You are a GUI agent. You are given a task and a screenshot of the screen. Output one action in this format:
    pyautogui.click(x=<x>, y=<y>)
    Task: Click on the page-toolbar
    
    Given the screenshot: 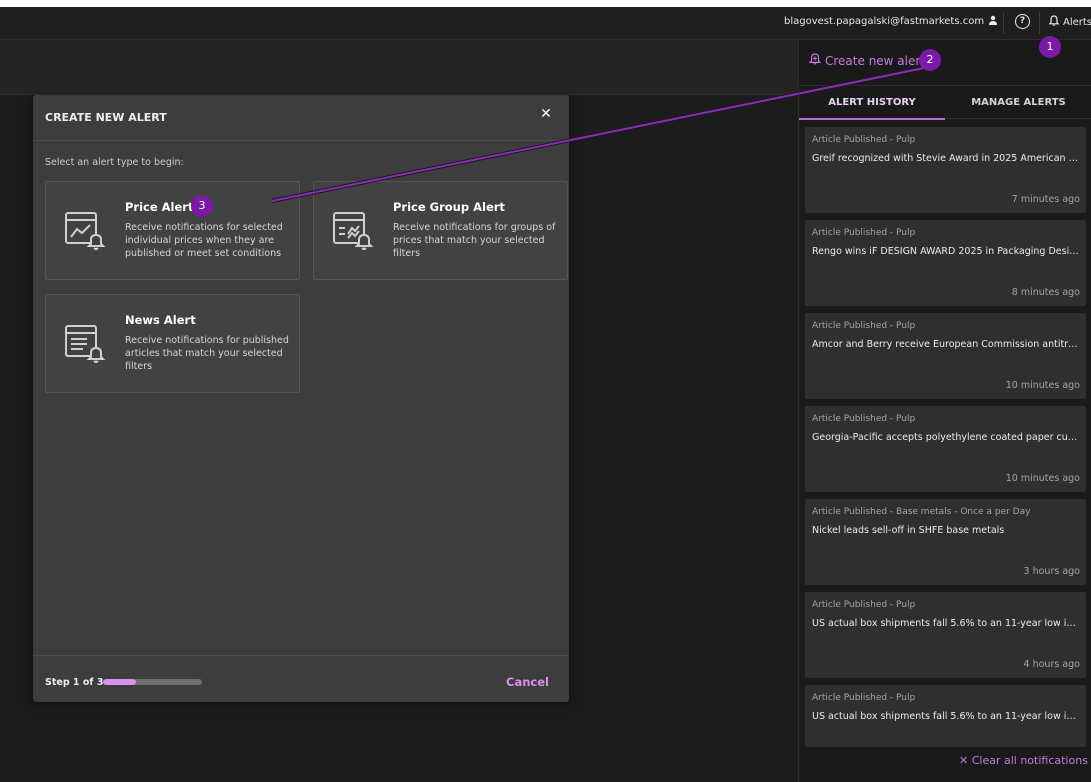 What is the action you would take?
    pyautogui.click(x=399, y=67)
    